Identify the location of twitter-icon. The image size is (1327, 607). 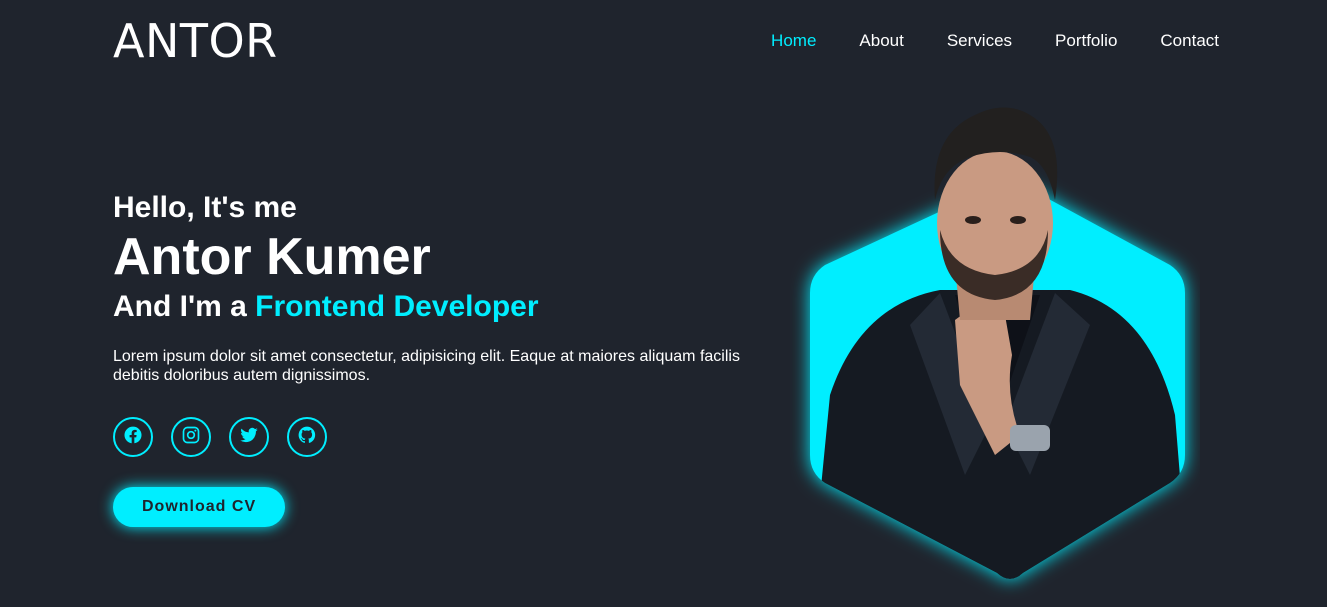
(249, 437).